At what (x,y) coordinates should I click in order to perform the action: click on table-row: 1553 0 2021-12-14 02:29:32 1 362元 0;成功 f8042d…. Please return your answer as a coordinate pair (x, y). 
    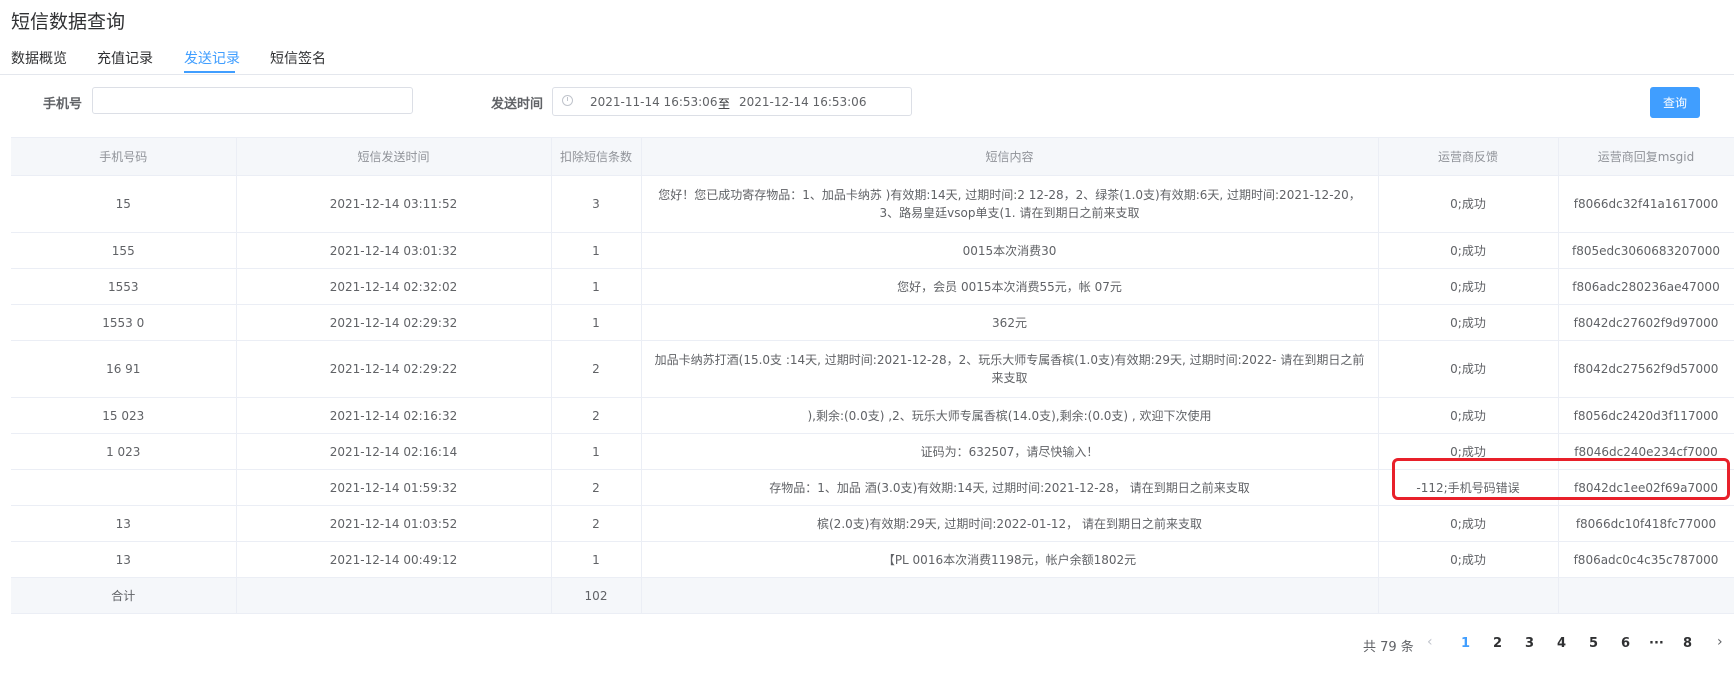
    Looking at the image, I should click on (872, 322).